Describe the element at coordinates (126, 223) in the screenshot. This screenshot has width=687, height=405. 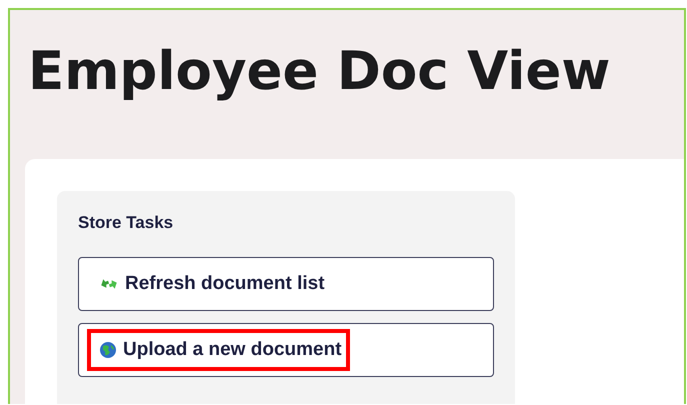
I see `panel-title: Store Tasks` at that location.